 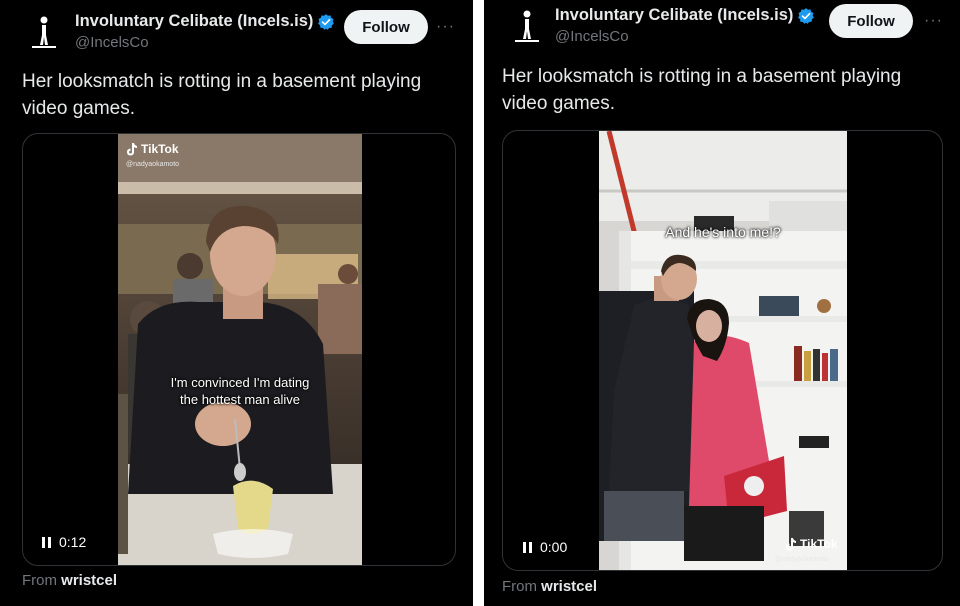 I want to click on video-controls: 0:00, so click(x=545, y=547).